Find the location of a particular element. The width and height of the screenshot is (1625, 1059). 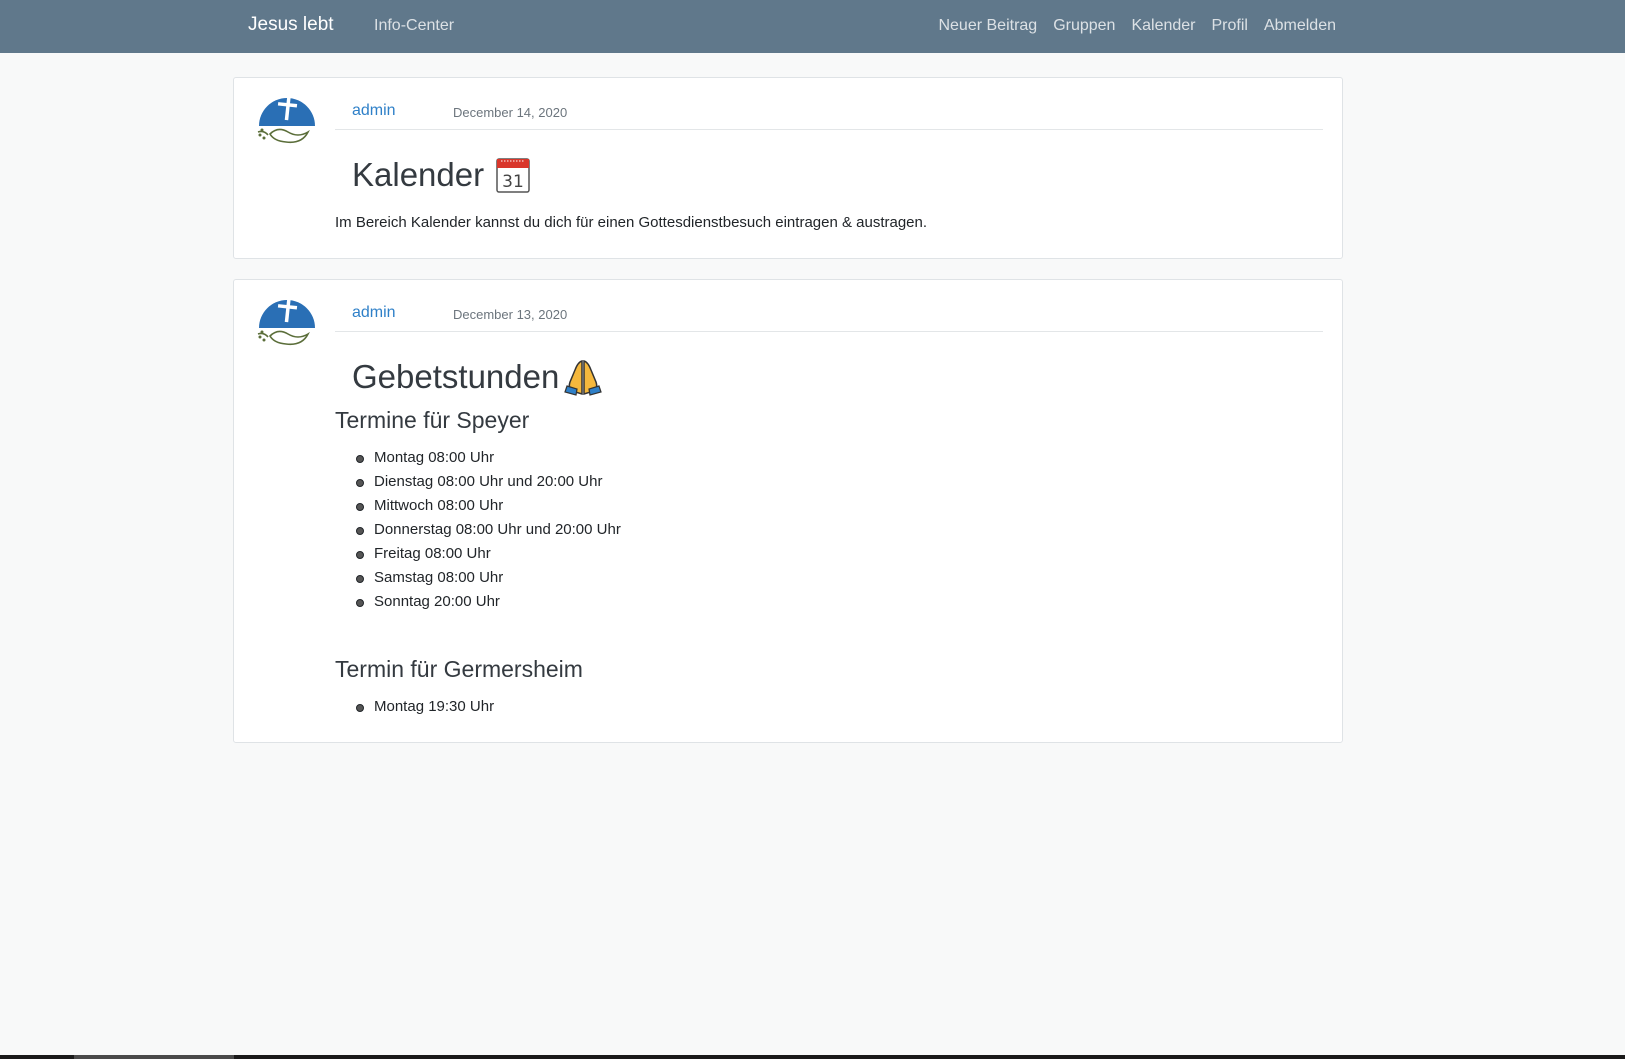

list-item: Donnerstag 08:00 Uhr und 20:00 Uhr is located at coordinates (488, 530).